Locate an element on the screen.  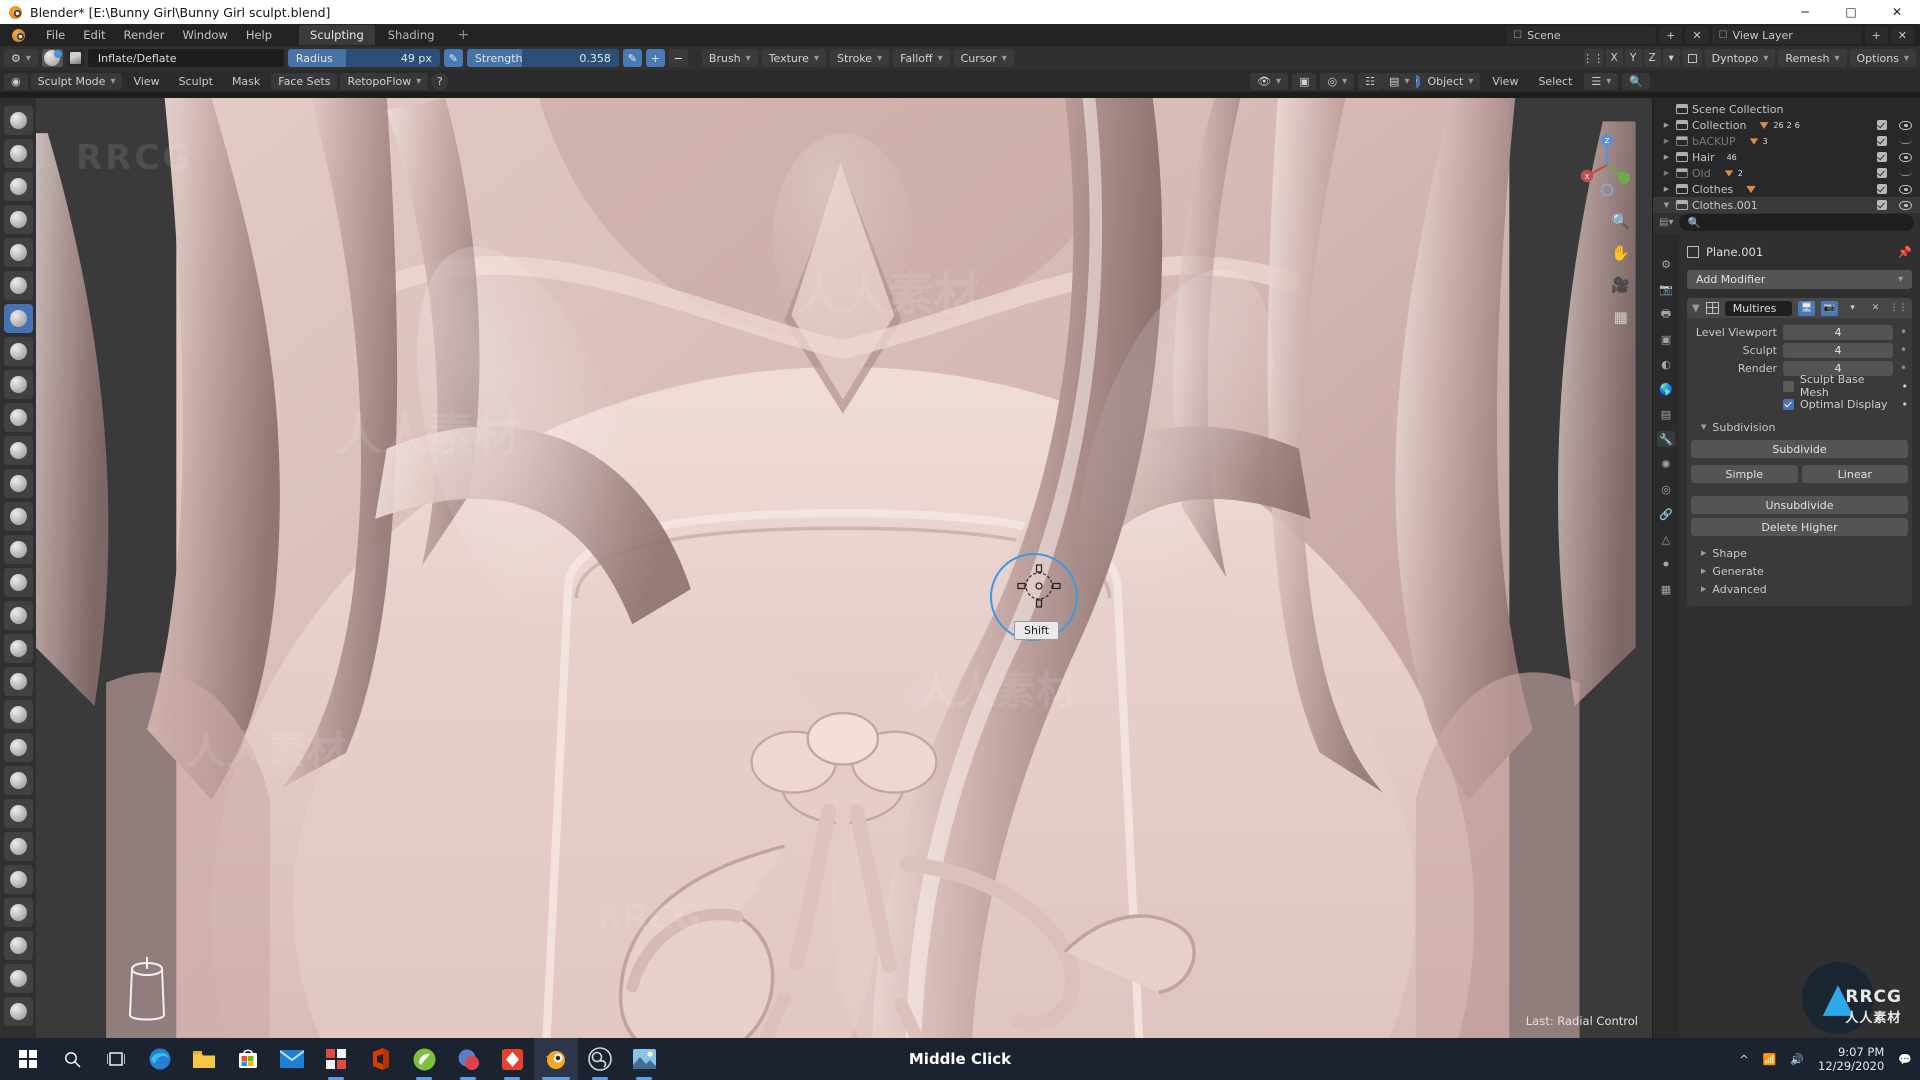
start-button is located at coordinates (28, 1059).